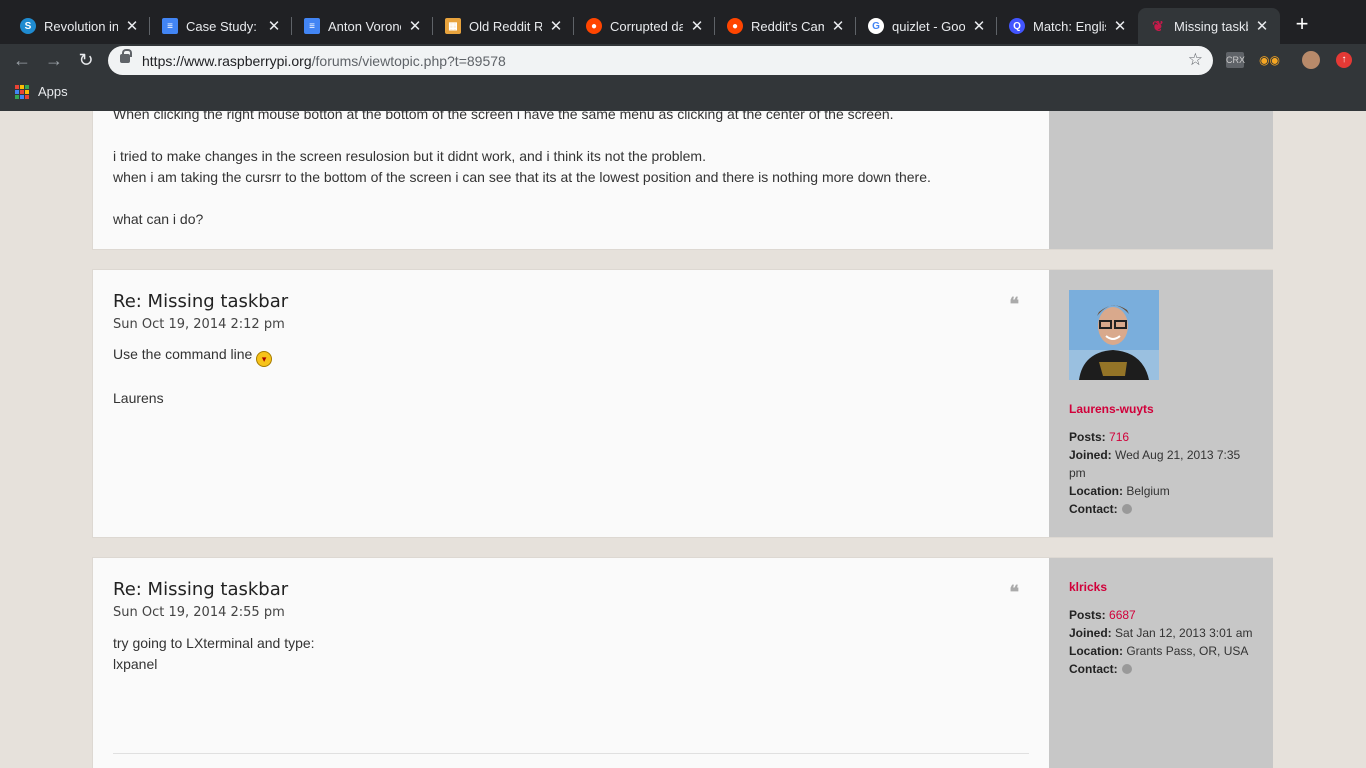 The height and width of the screenshot is (768, 1366). What do you see at coordinates (563, 355) in the screenshot?
I see `post-line: Use the command line ▾` at bounding box center [563, 355].